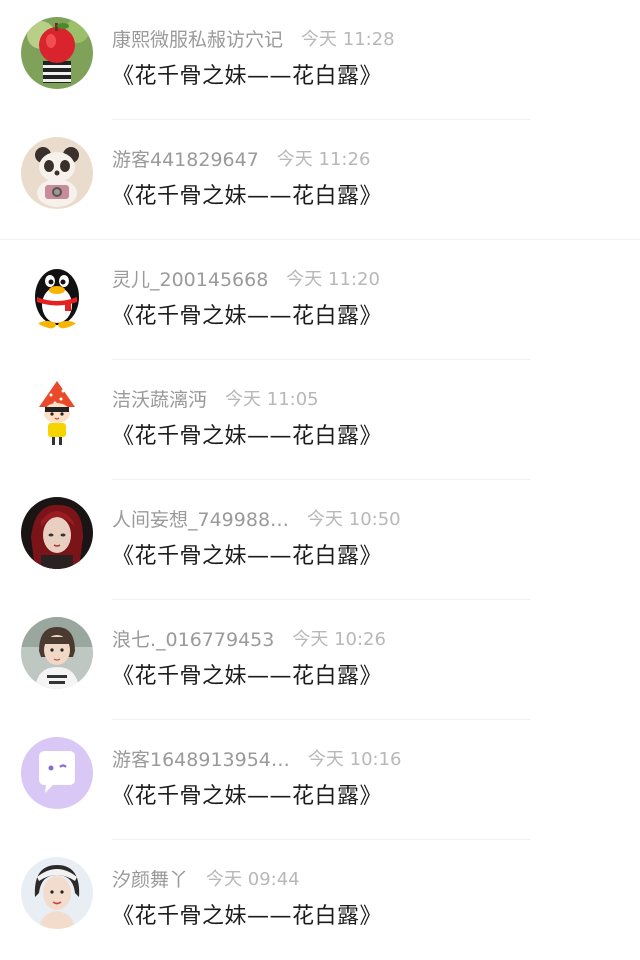 The height and width of the screenshot is (960, 640). What do you see at coordinates (320, 300) in the screenshot?
I see `comment-item: 灵儿_200145668 今天 11:20 《花千骨之妹——花白露》` at bounding box center [320, 300].